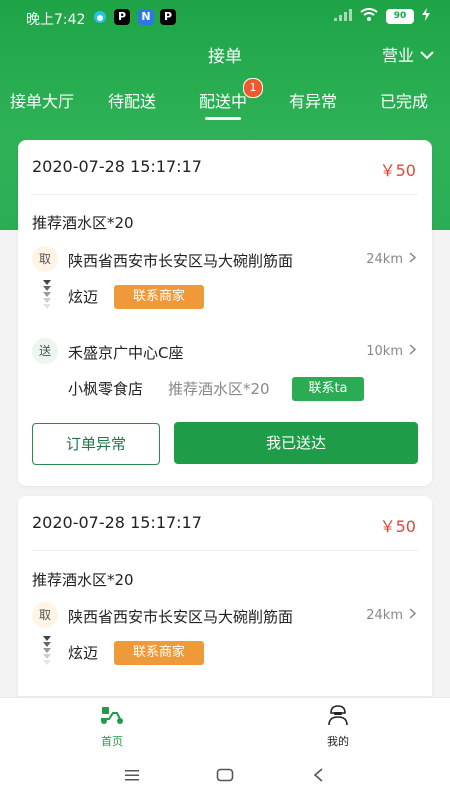  Describe the element at coordinates (125, 352) in the screenshot. I see `deliver-address: 禾盛京广中心C座` at that location.